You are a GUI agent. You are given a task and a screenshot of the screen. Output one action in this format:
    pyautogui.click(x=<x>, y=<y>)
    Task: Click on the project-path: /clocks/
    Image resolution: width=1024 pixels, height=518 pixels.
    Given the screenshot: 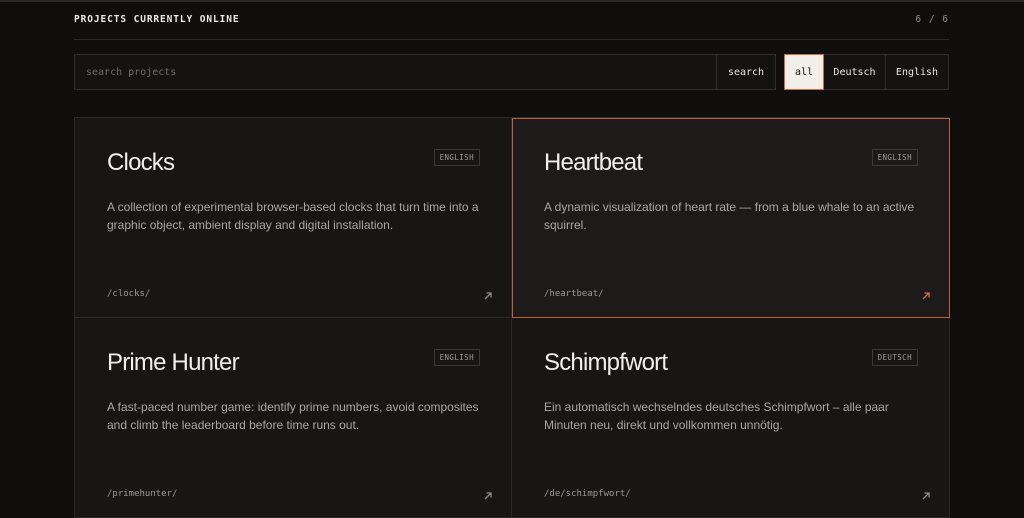 What is the action you would take?
    pyautogui.click(x=129, y=294)
    